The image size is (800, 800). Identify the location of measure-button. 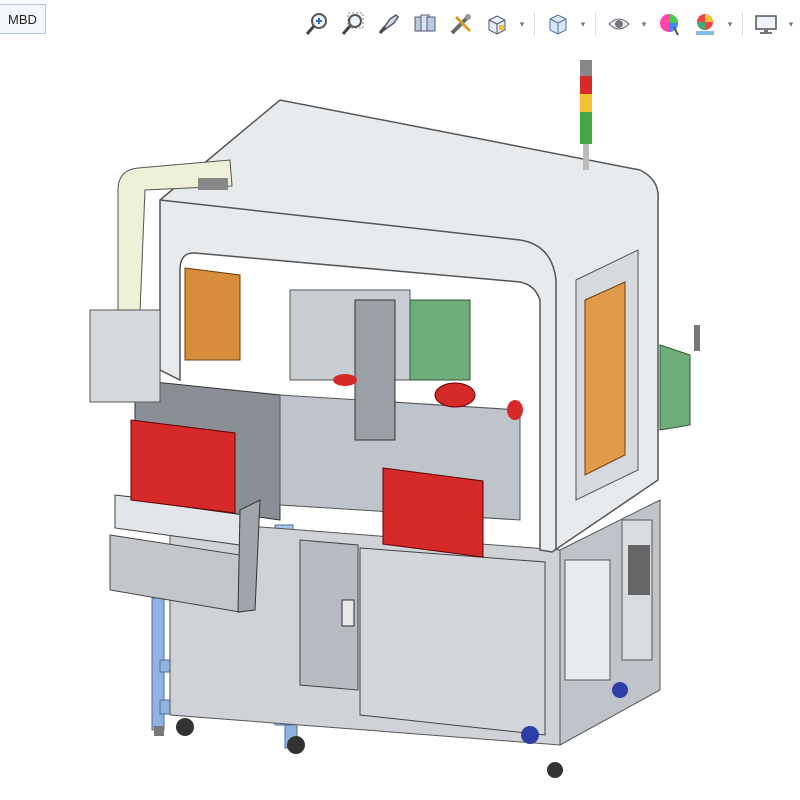
(461, 24).